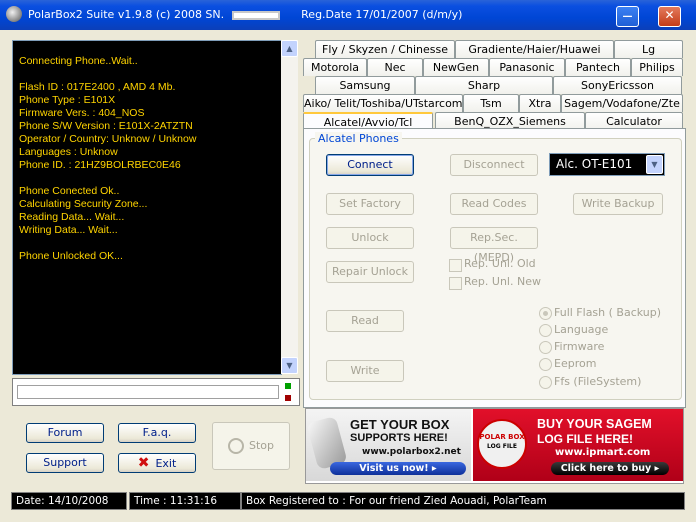  I want to click on tab-label: Lg, so click(648, 49).